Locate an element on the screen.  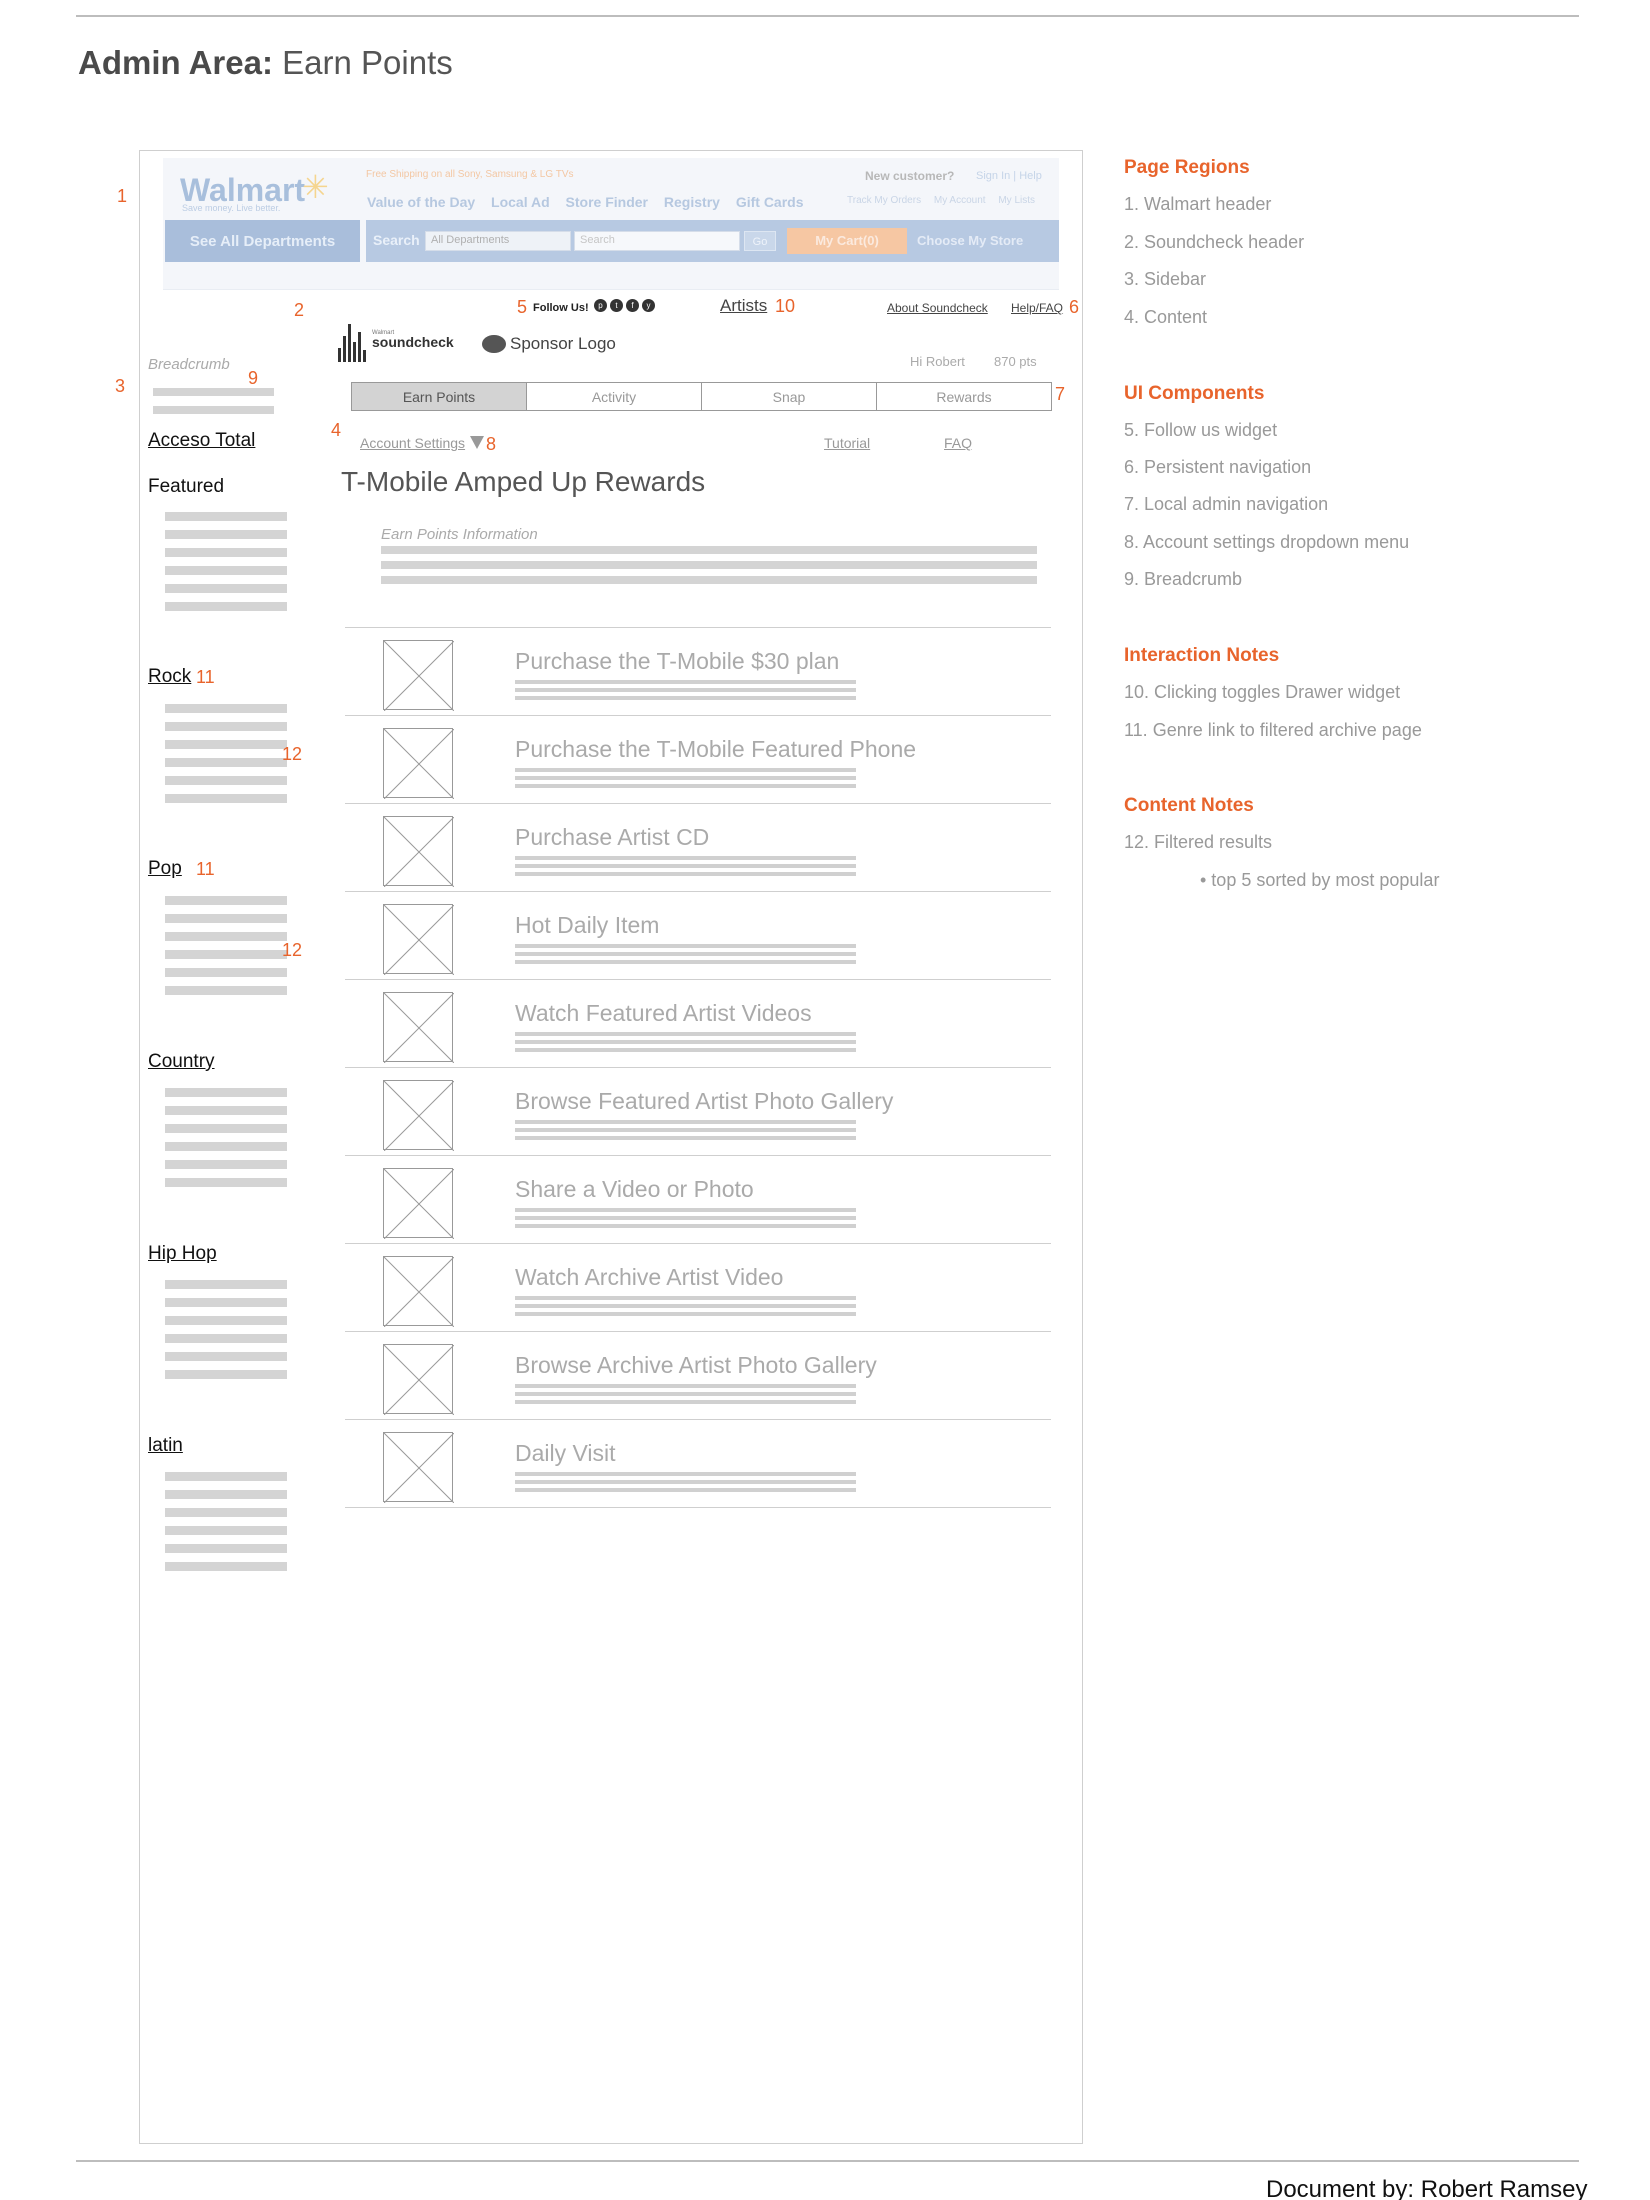
item-title: Purchase the T-Mobile $30 plan is located at coordinates (677, 661).